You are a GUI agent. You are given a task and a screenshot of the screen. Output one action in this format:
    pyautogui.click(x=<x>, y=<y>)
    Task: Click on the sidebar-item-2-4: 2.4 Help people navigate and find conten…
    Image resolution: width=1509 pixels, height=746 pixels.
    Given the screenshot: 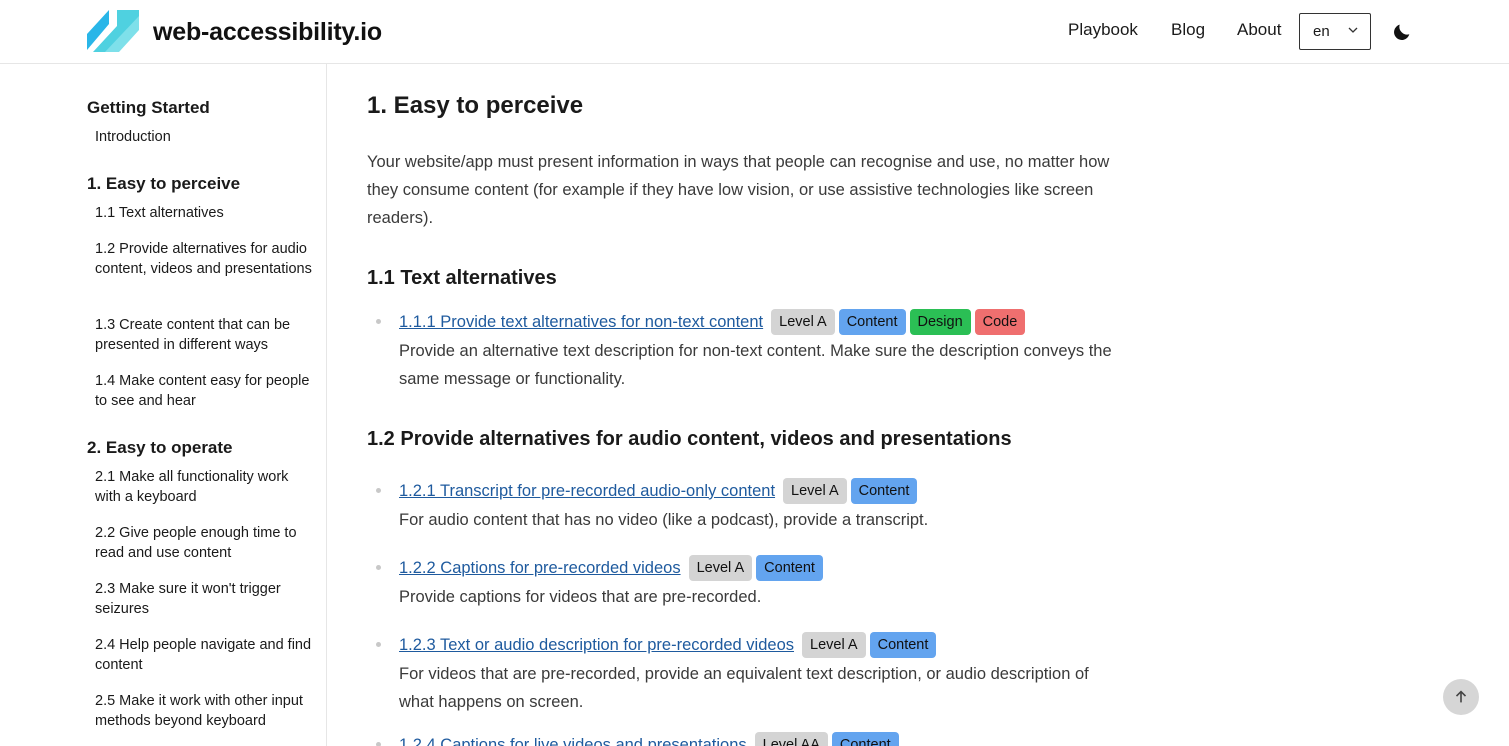 What is the action you would take?
    pyautogui.click(x=206, y=655)
    